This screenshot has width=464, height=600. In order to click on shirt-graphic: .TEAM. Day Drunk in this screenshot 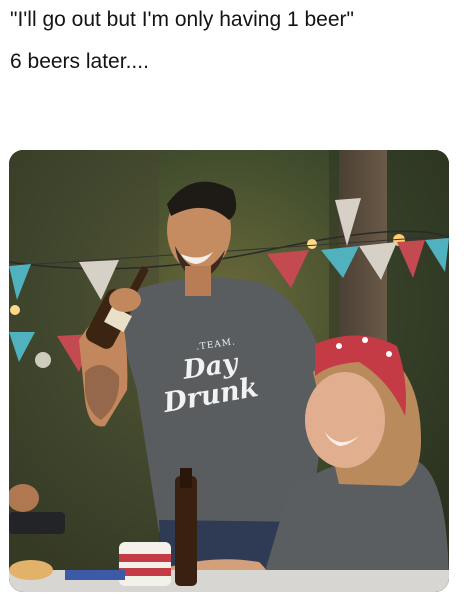, I will do `click(216, 383)`.